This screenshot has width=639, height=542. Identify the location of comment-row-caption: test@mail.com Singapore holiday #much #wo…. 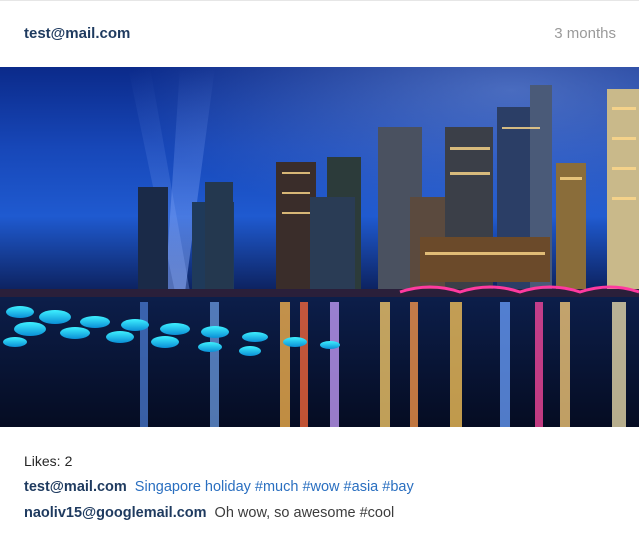
(324, 490).